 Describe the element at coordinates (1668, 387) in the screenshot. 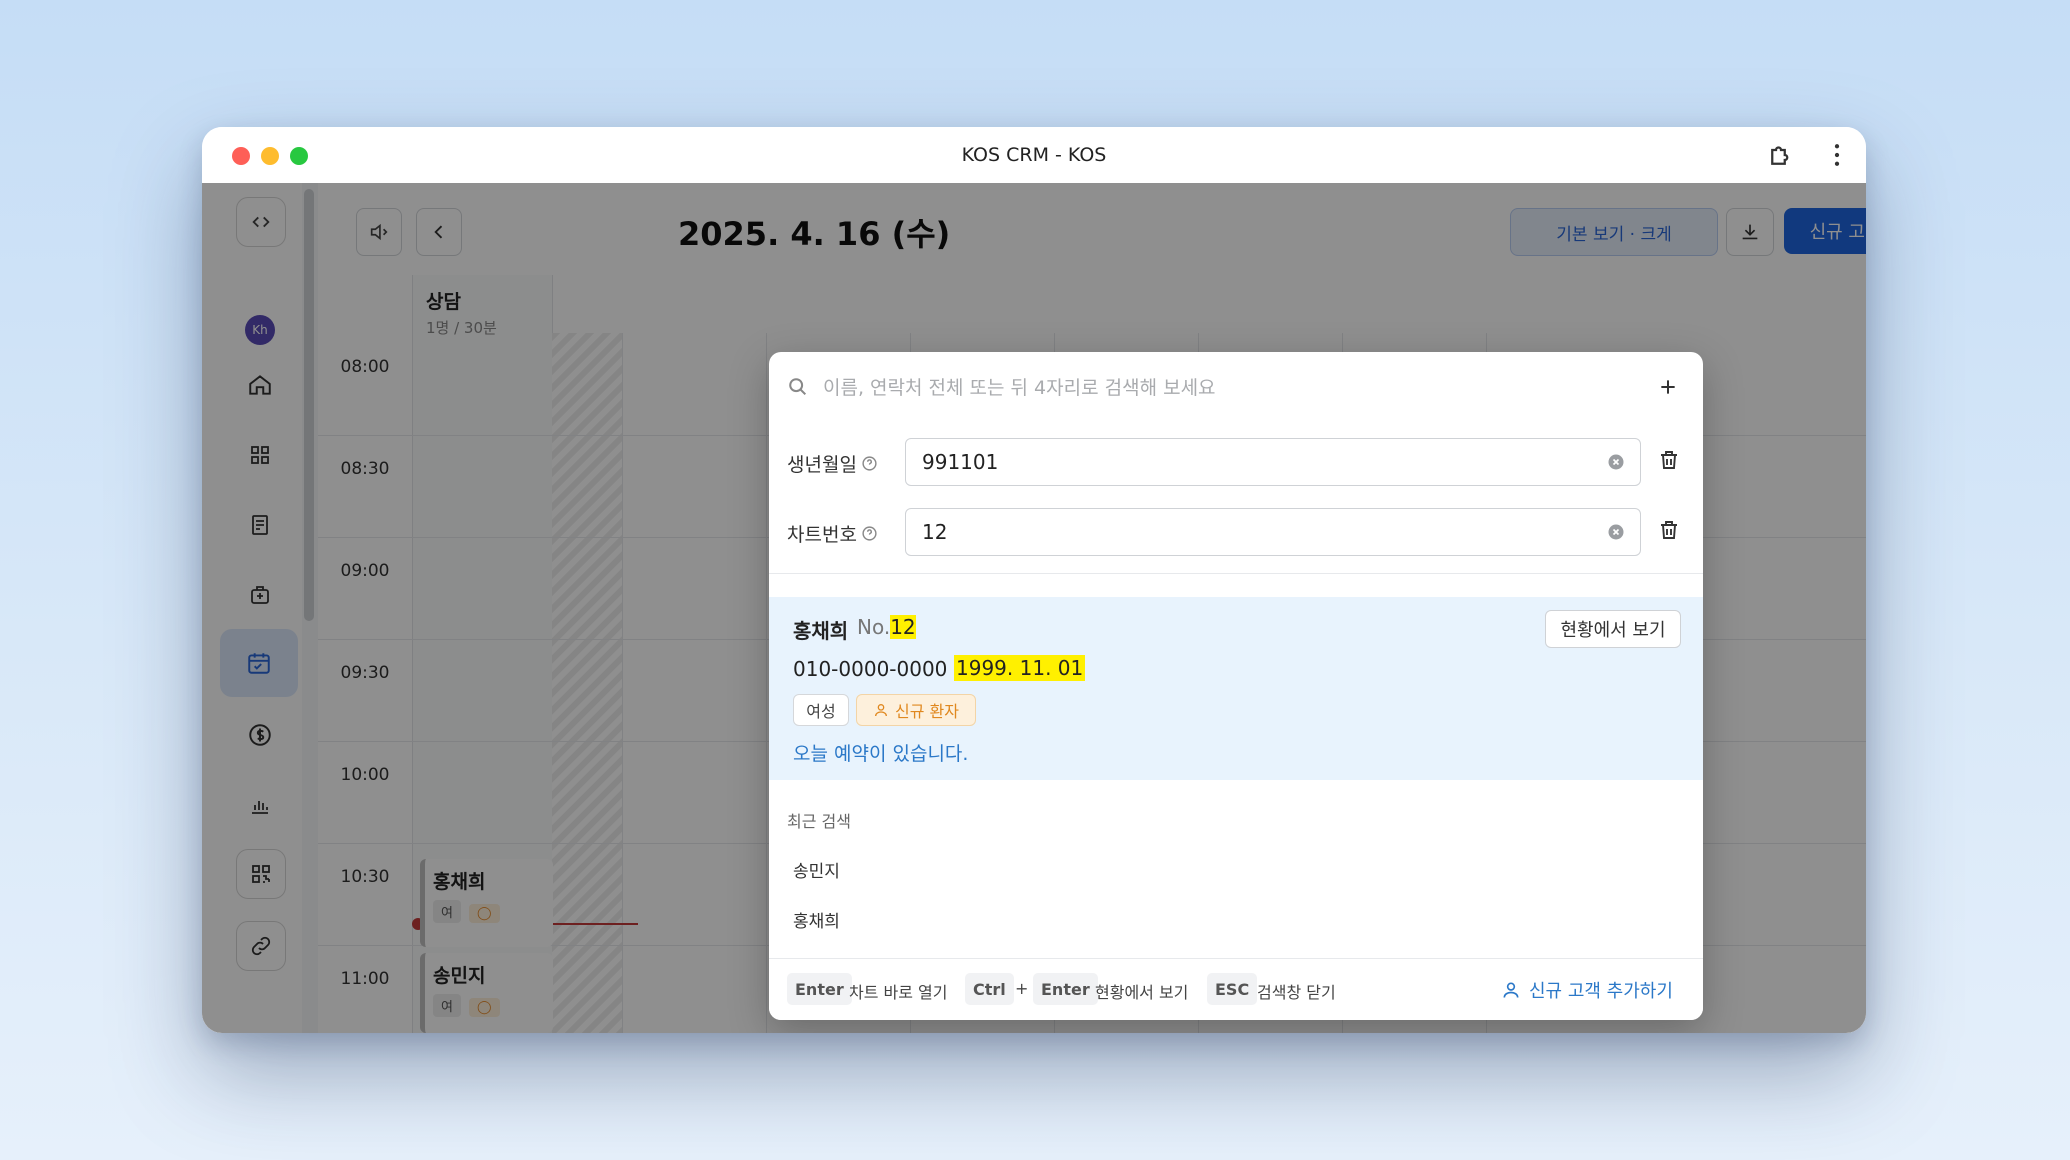

I see `add-filter-button` at that location.